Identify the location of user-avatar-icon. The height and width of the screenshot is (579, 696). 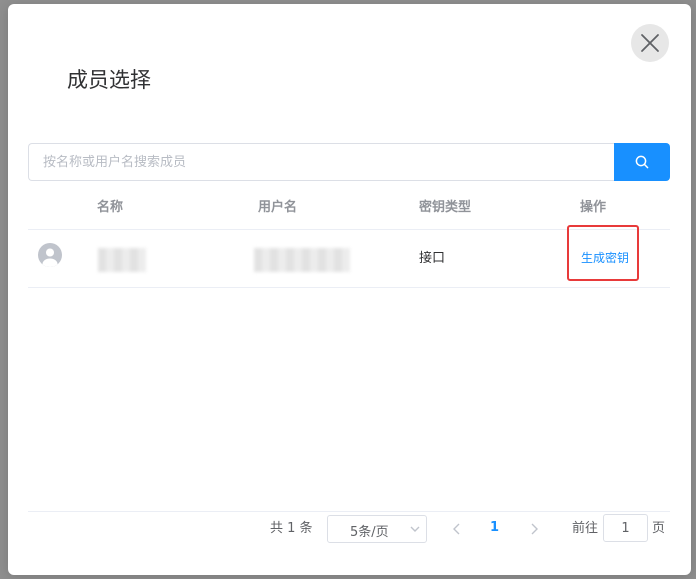
(50, 257).